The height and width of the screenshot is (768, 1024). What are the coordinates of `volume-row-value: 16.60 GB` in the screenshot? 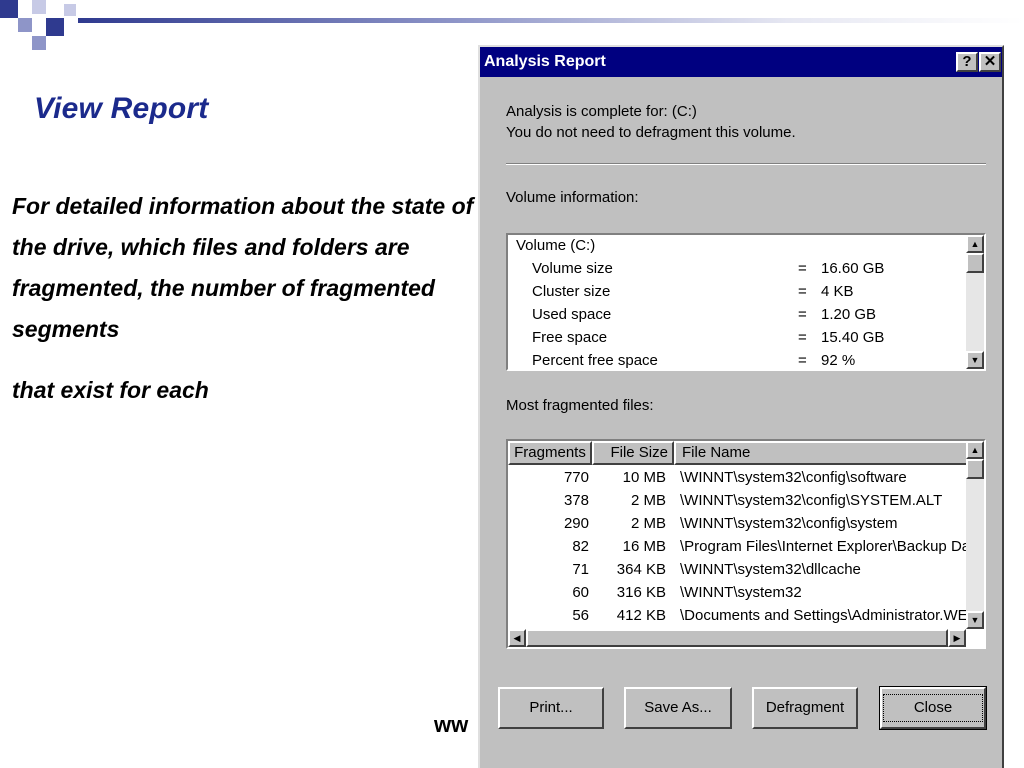 It's located at (853, 268).